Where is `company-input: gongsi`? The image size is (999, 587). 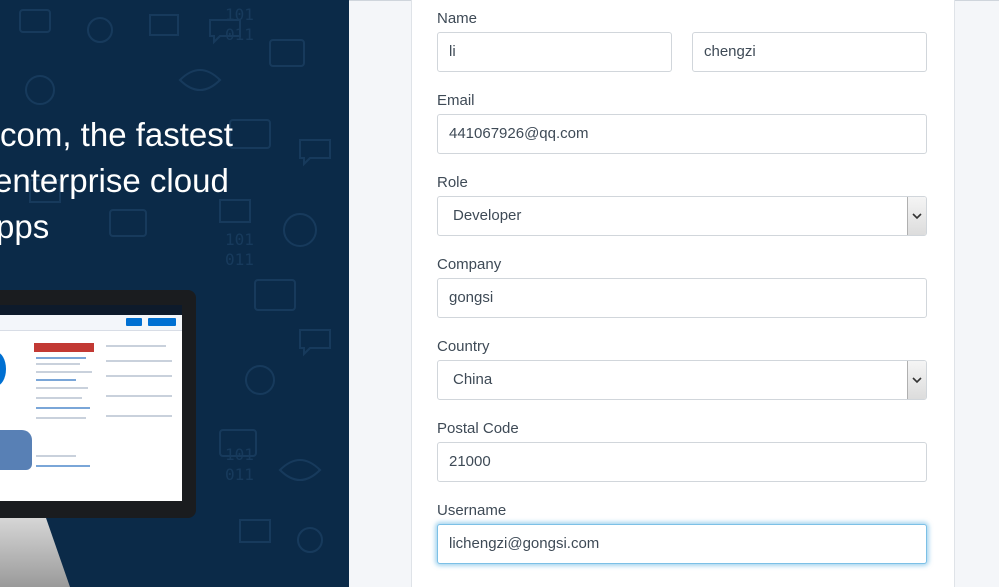
company-input: gongsi is located at coordinates (682, 298).